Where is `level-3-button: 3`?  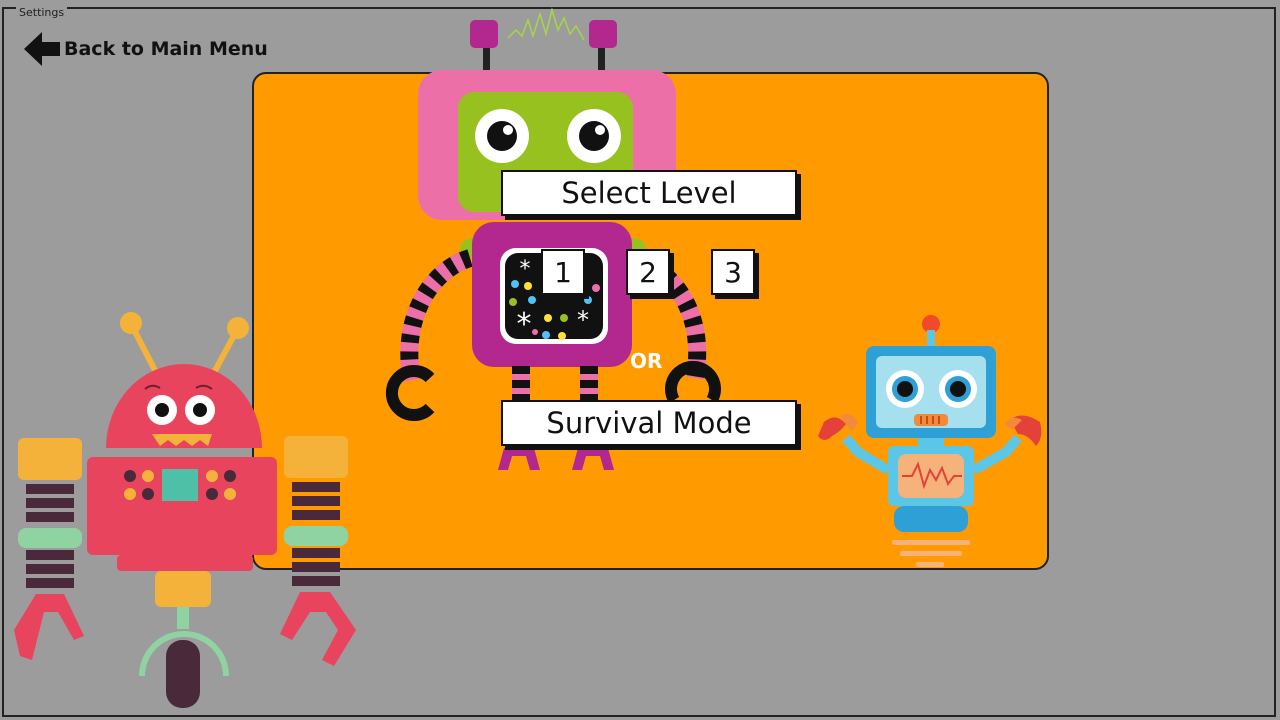 level-3-button: 3 is located at coordinates (733, 272).